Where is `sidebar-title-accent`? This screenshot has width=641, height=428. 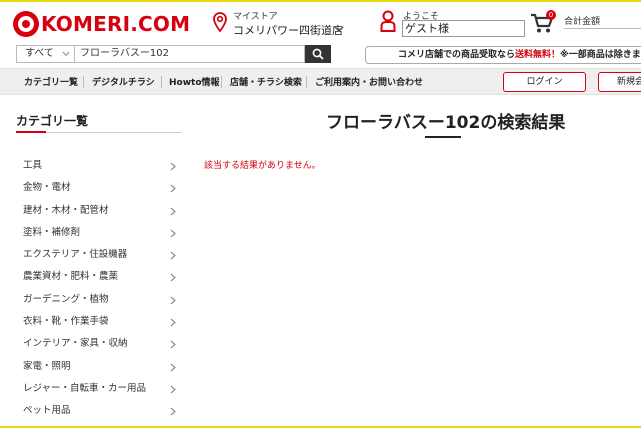
sidebar-title-accent is located at coordinates (31, 132).